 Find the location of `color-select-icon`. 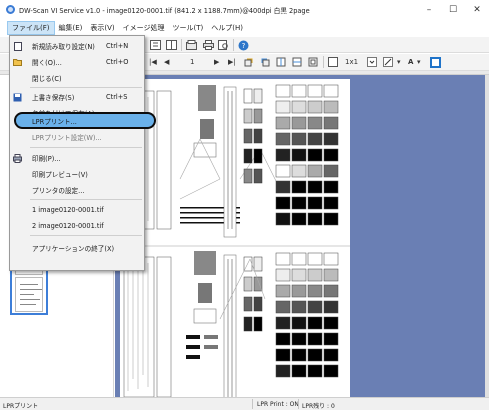

color-select-icon is located at coordinates (435, 62).